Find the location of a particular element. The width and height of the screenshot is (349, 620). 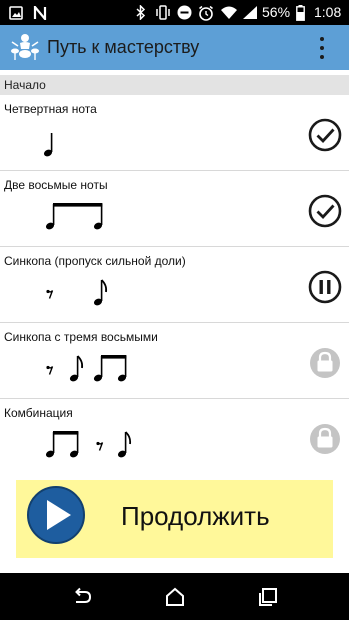

syncopation-three-eighths-notation is located at coordinates (86, 368).